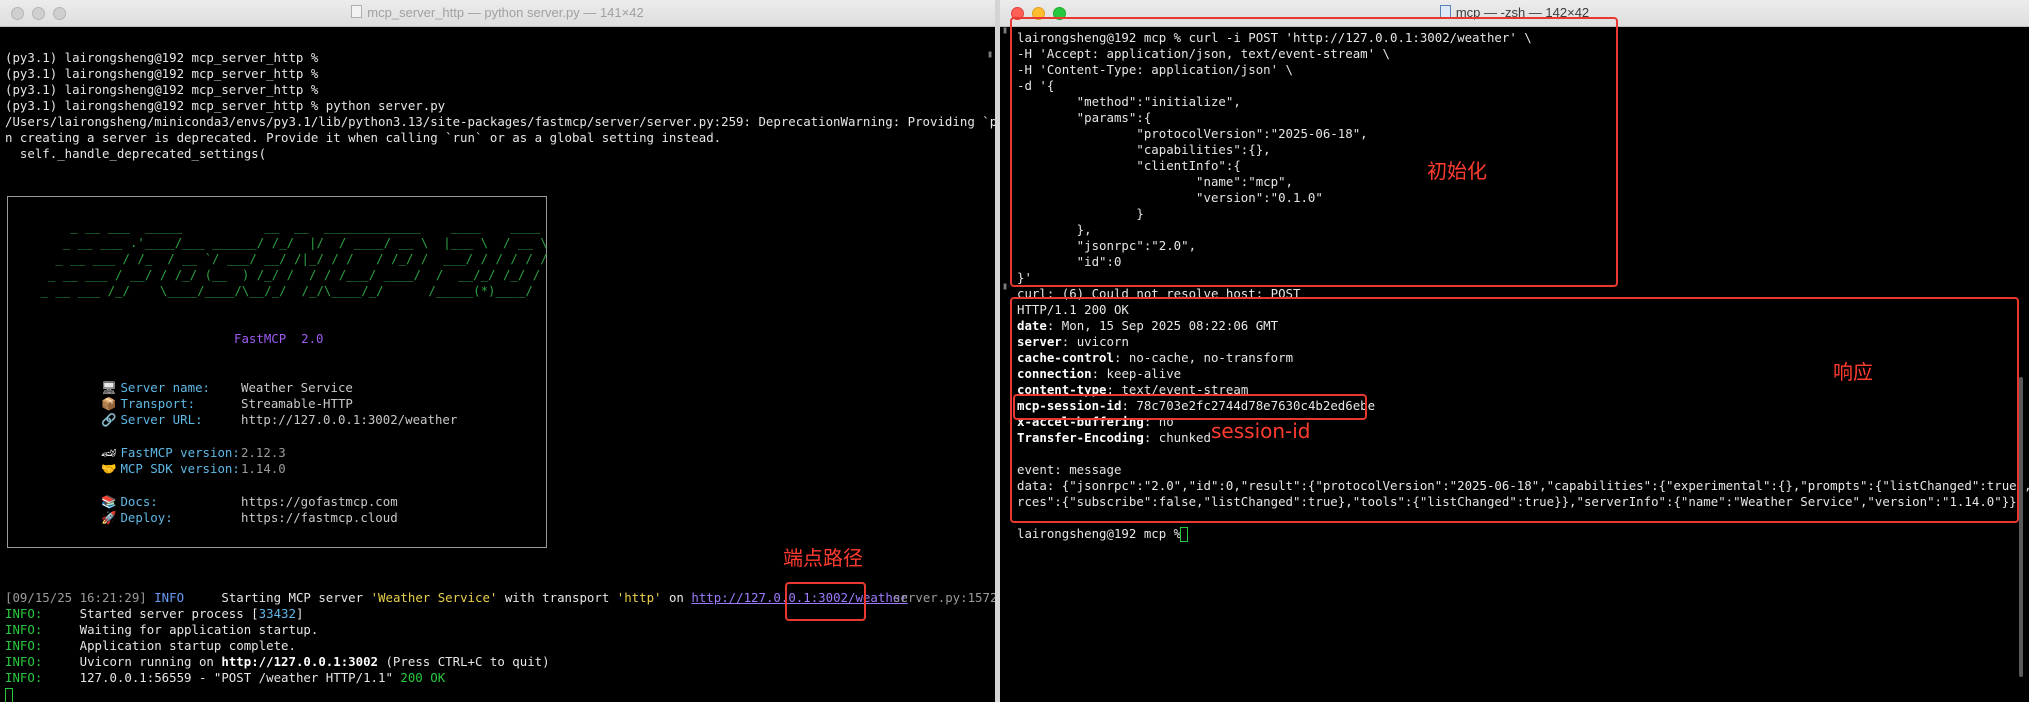 This screenshot has width=2029, height=702. I want to click on info-log-line: INFO: Started server process [33432], so click(154, 613).